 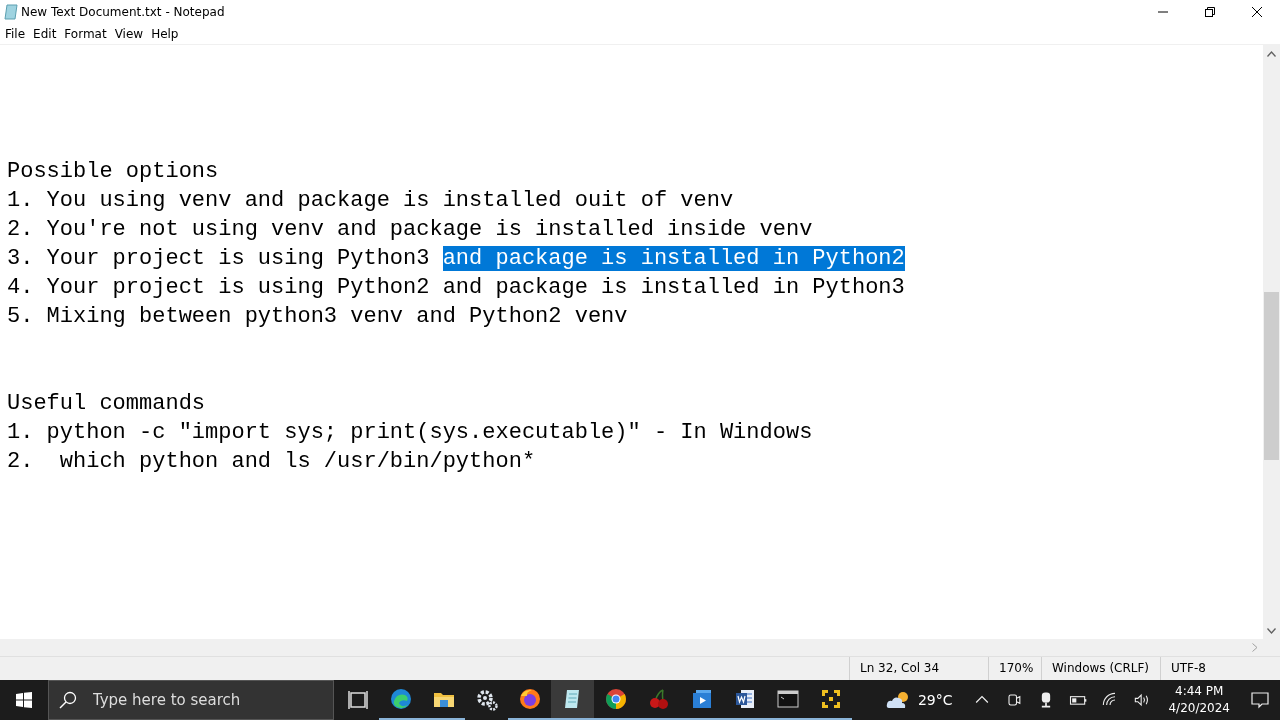 I want to click on menu-item: Help, so click(x=165, y=33).